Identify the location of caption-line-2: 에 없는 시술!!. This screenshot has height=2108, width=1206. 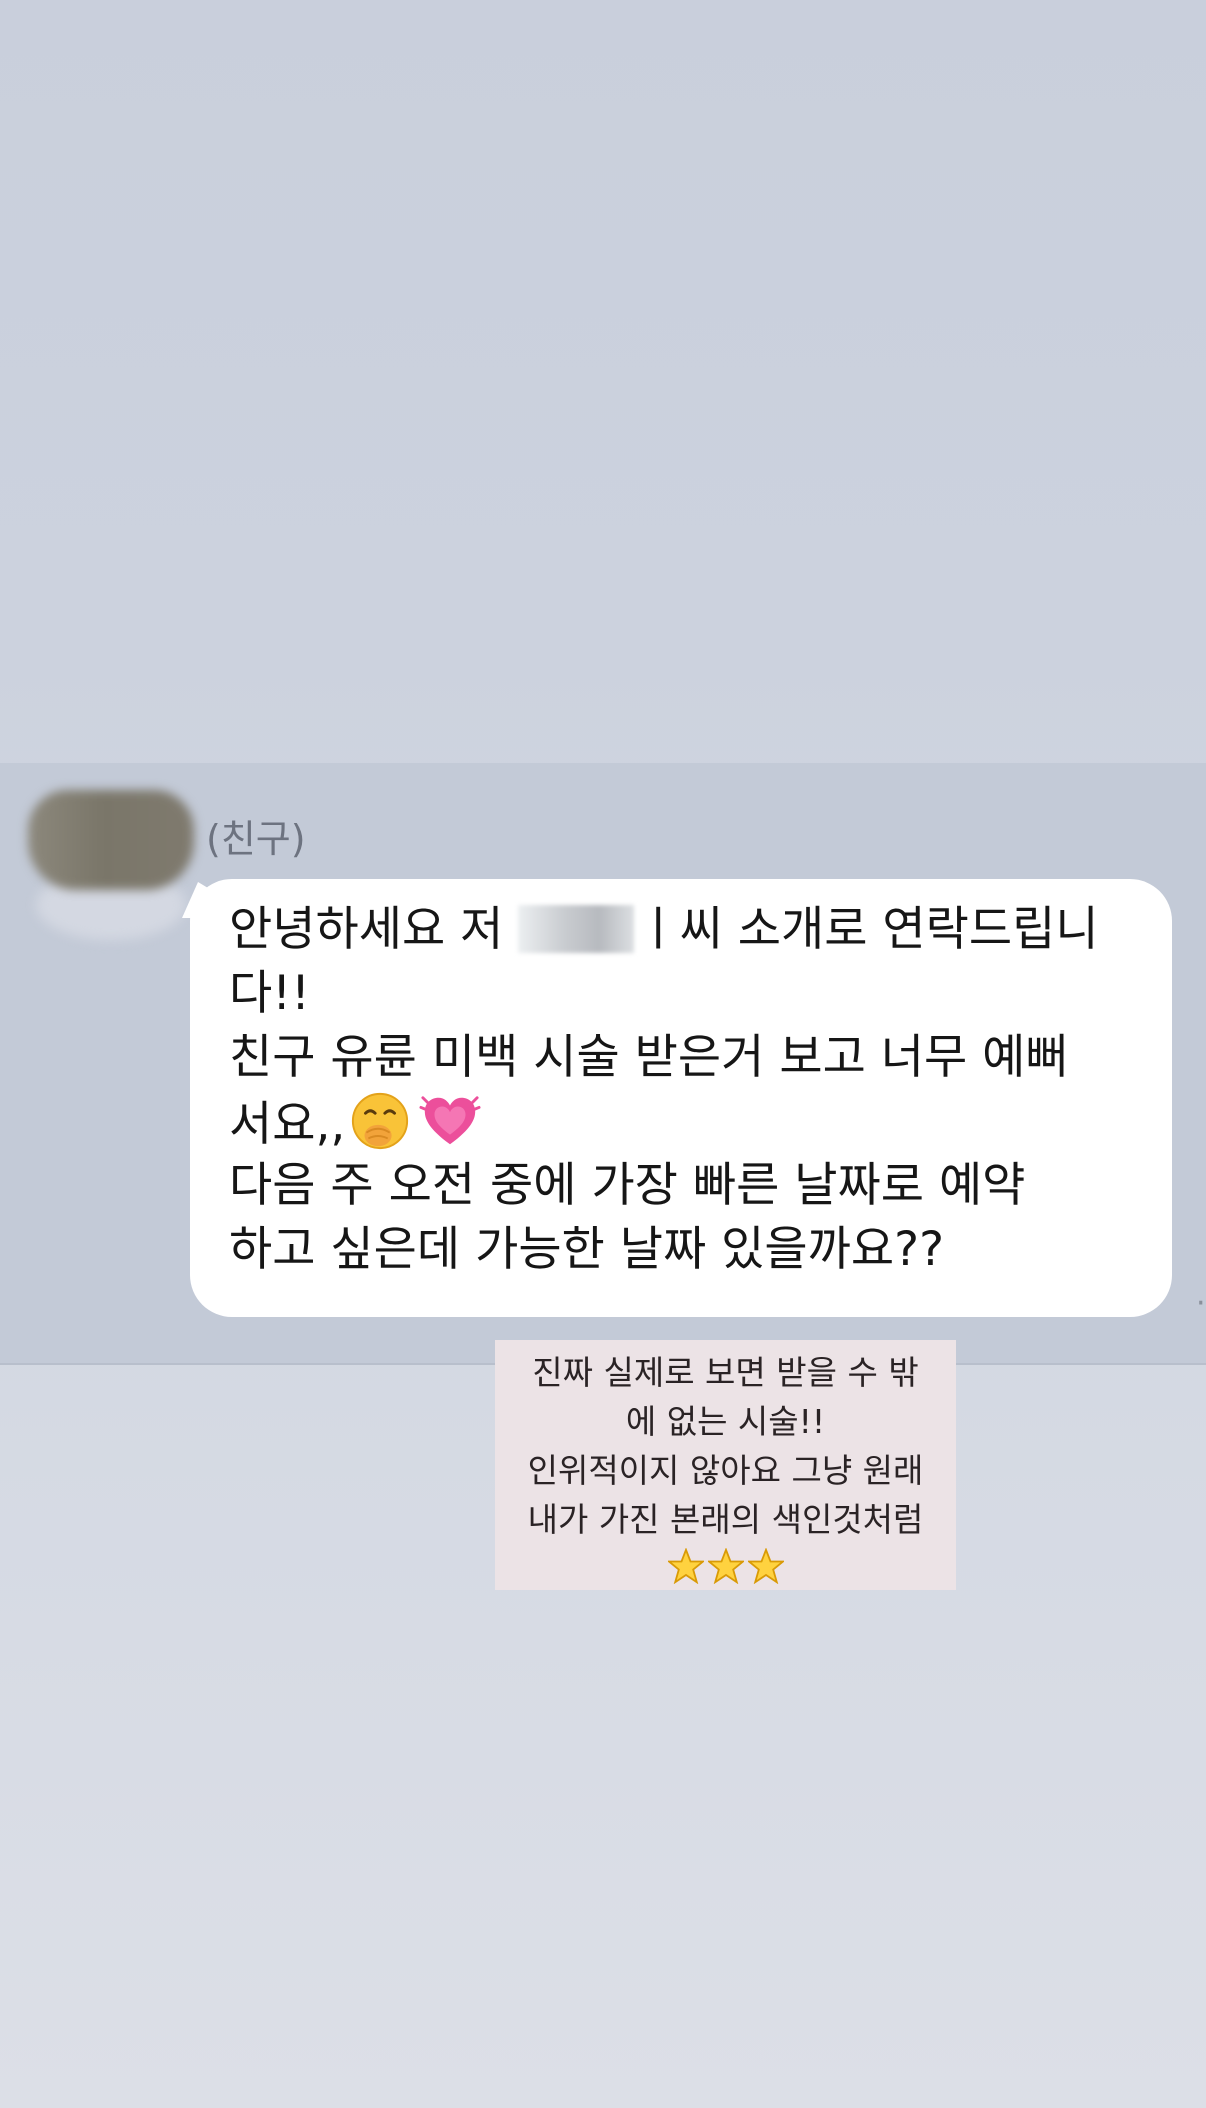
(725, 1421).